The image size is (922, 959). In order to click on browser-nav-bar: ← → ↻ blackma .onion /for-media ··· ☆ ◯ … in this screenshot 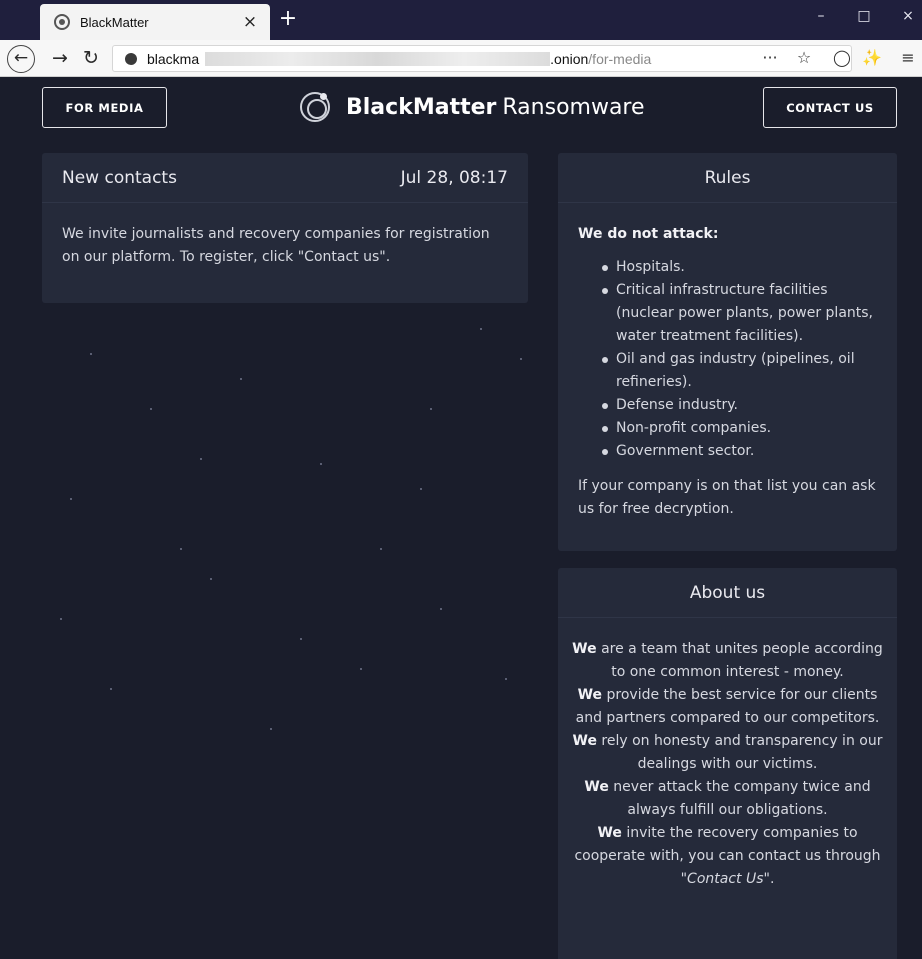, I will do `click(461, 58)`.